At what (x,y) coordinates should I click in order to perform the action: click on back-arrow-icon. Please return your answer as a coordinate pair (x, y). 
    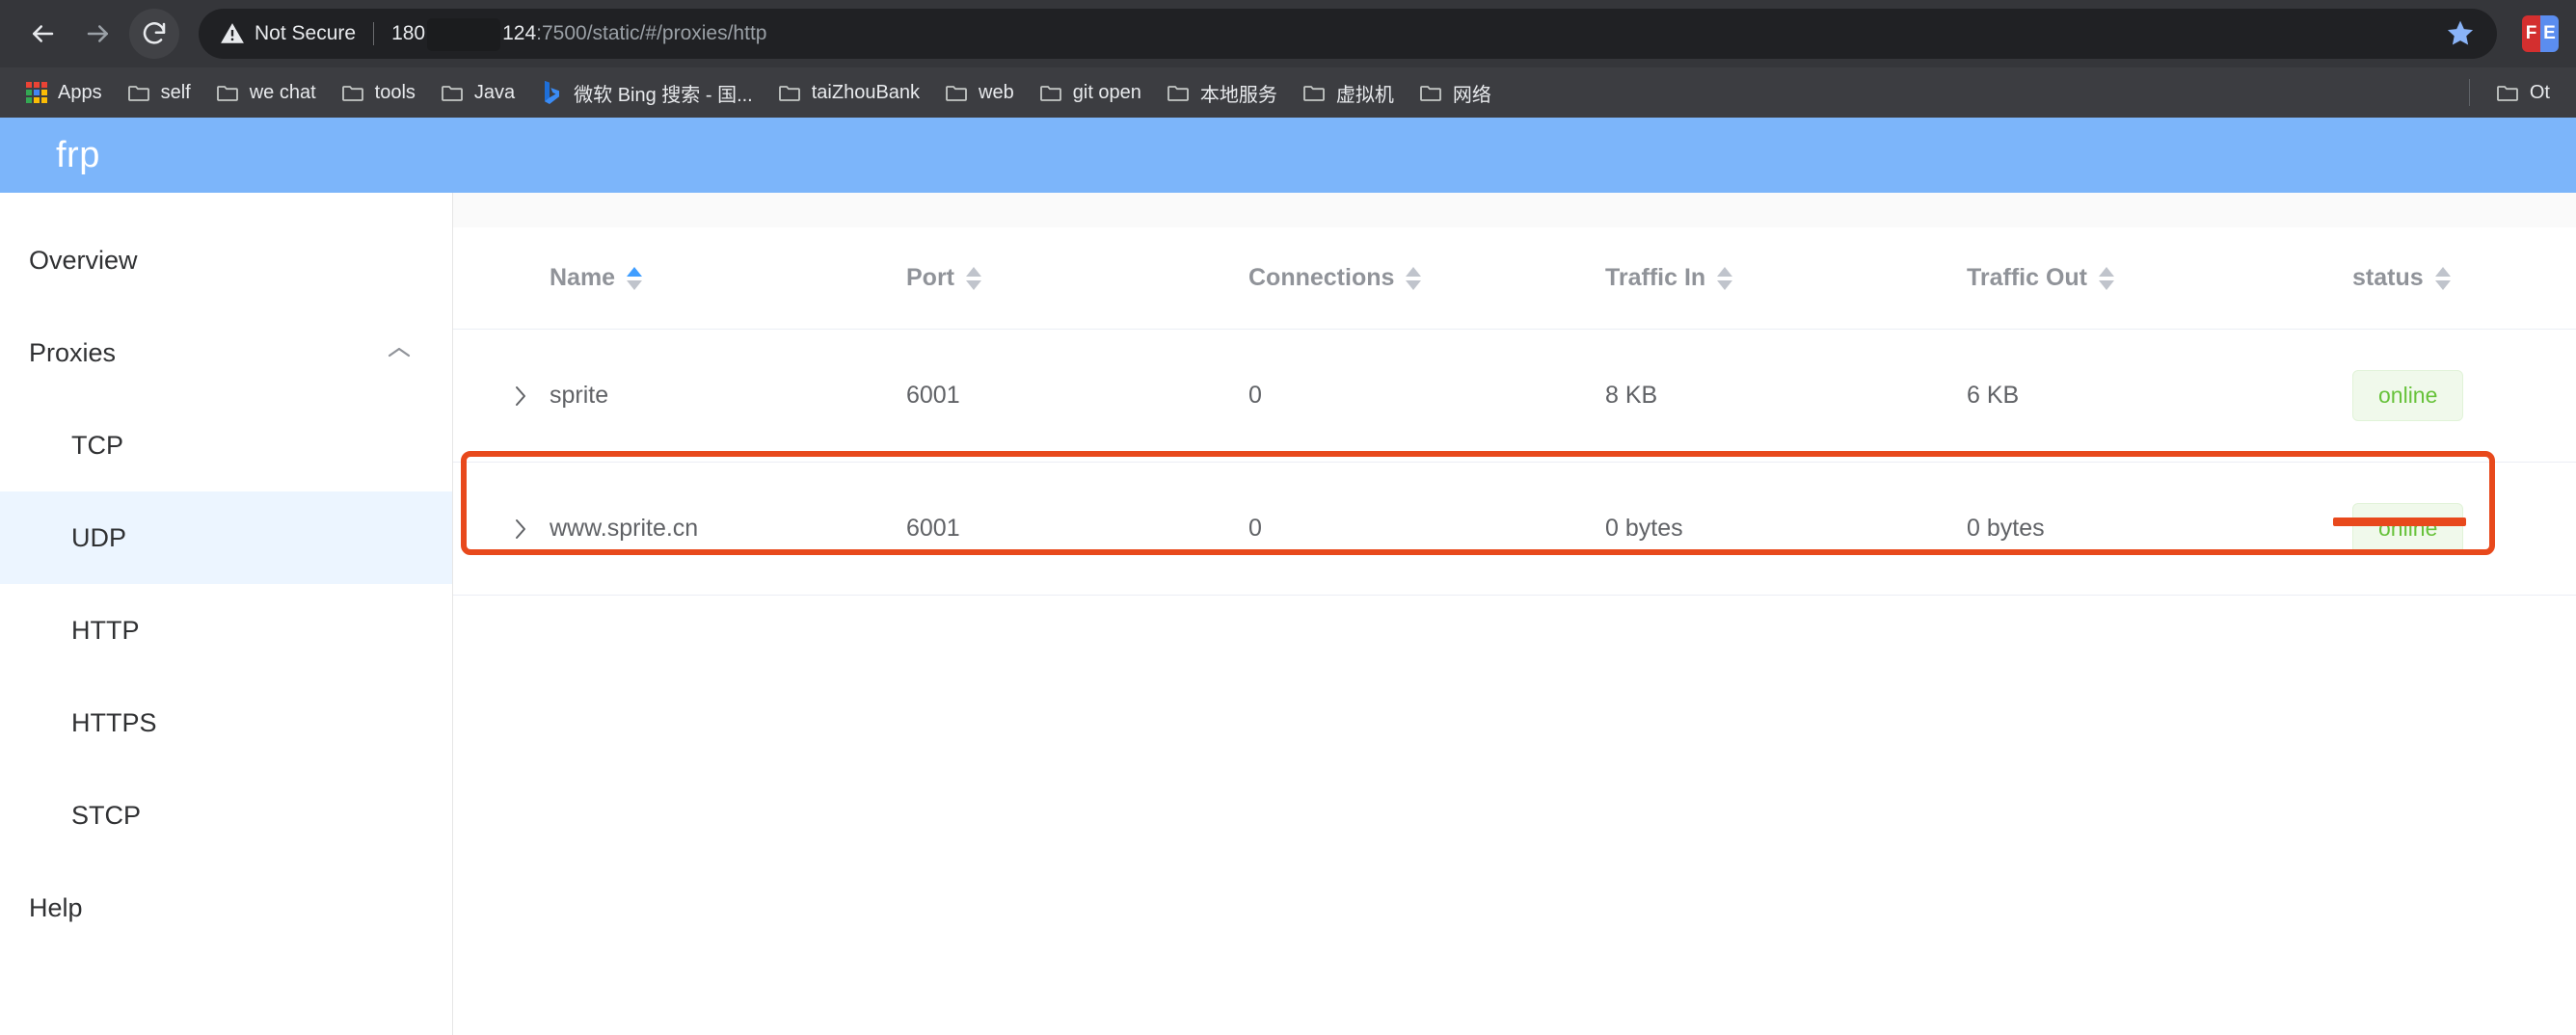
    Looking at the image, I should click on (44, 33).